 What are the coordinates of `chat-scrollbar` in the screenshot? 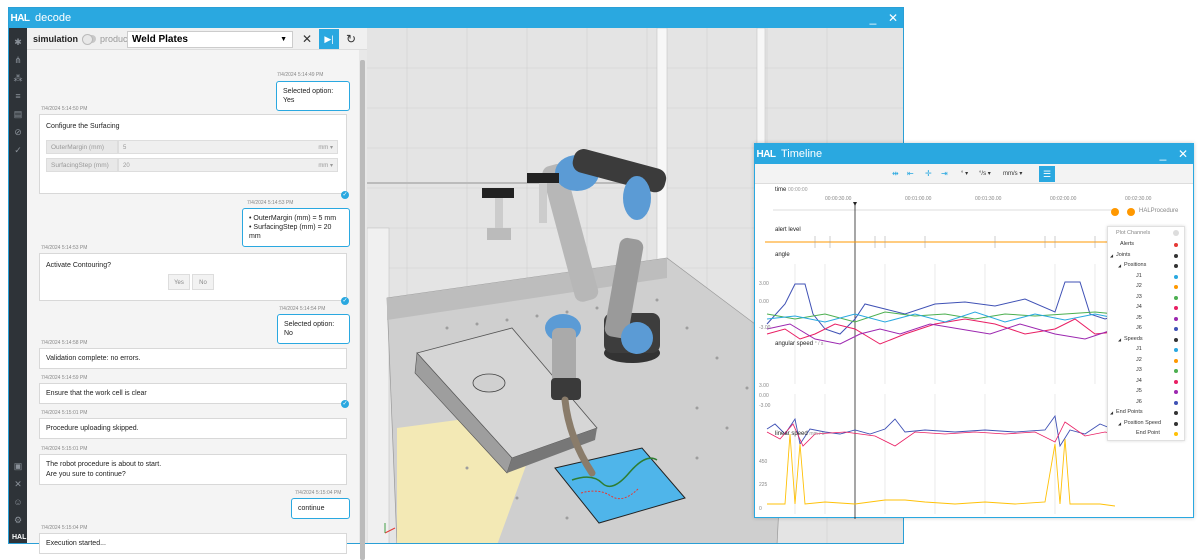 It's located at (363, 305).